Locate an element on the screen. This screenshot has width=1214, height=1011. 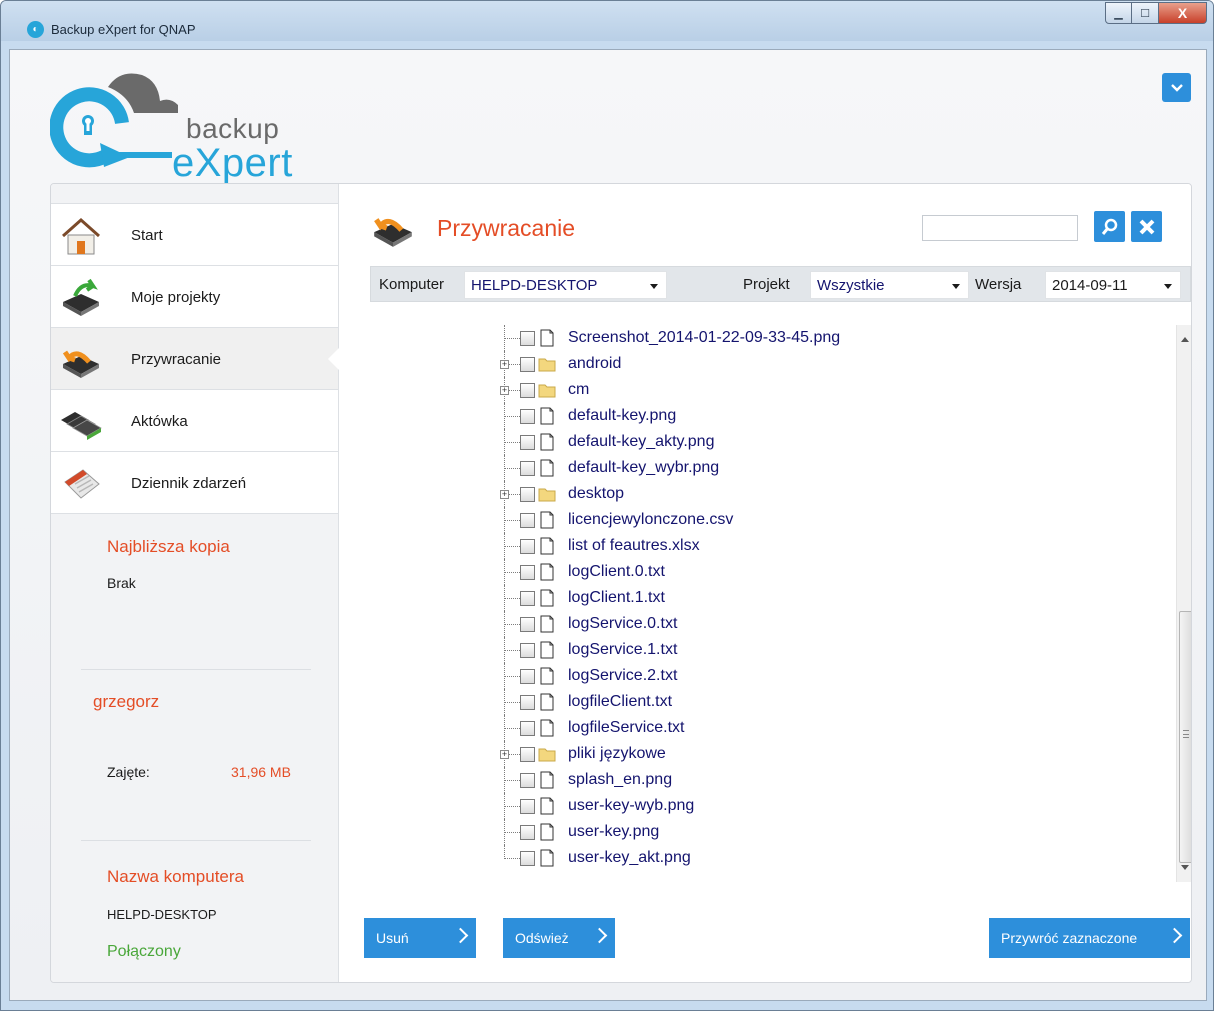
scroll-up-icon is located at coordinates (1185, 339).